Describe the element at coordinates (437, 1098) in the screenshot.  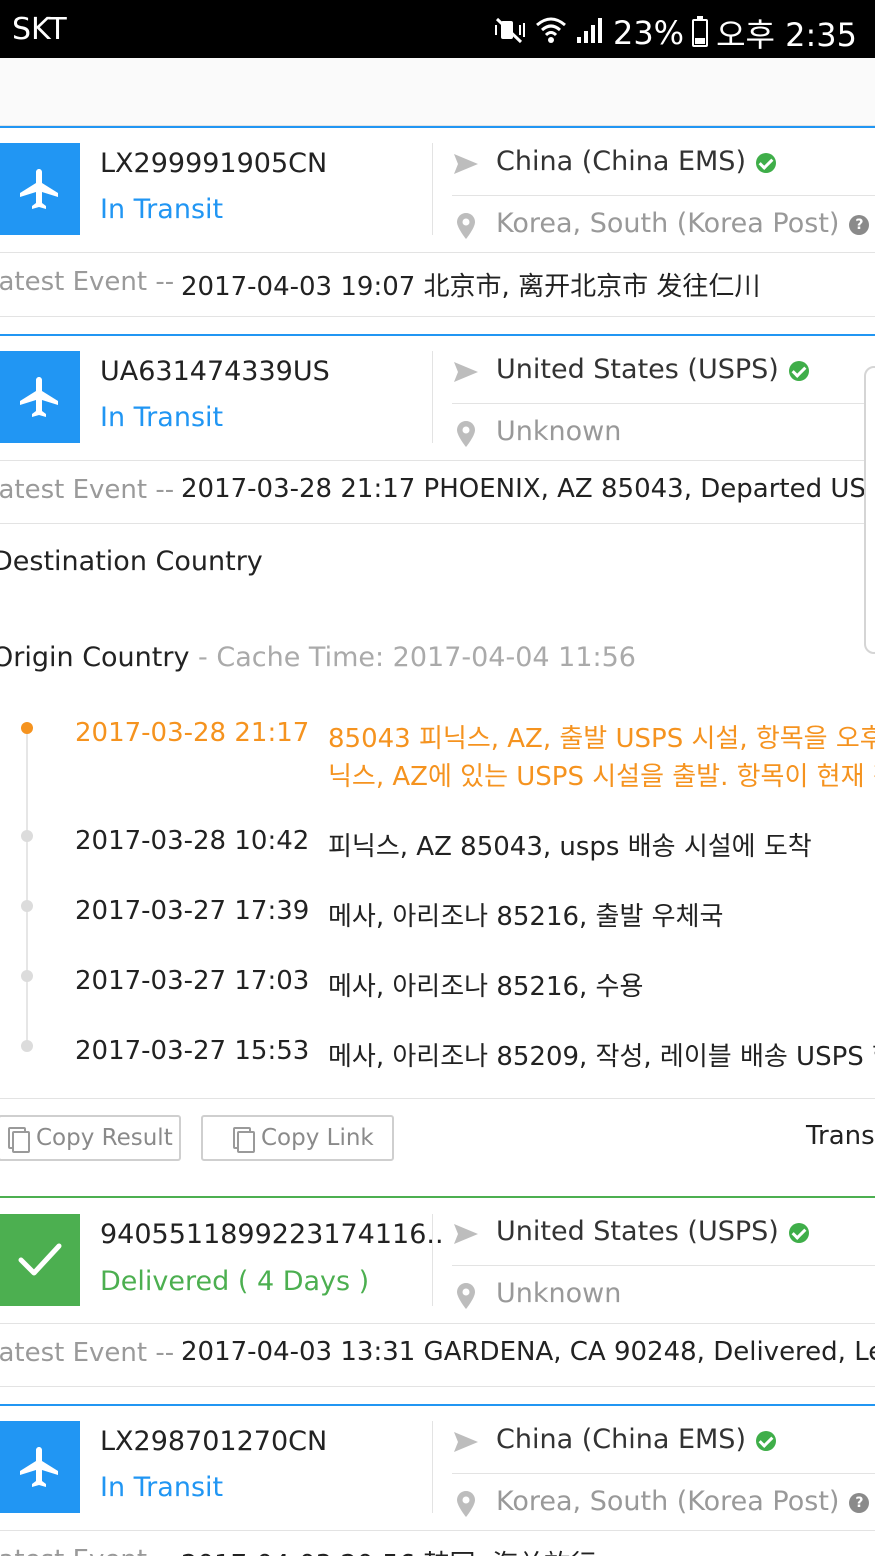
I see `details-separator` at that location.